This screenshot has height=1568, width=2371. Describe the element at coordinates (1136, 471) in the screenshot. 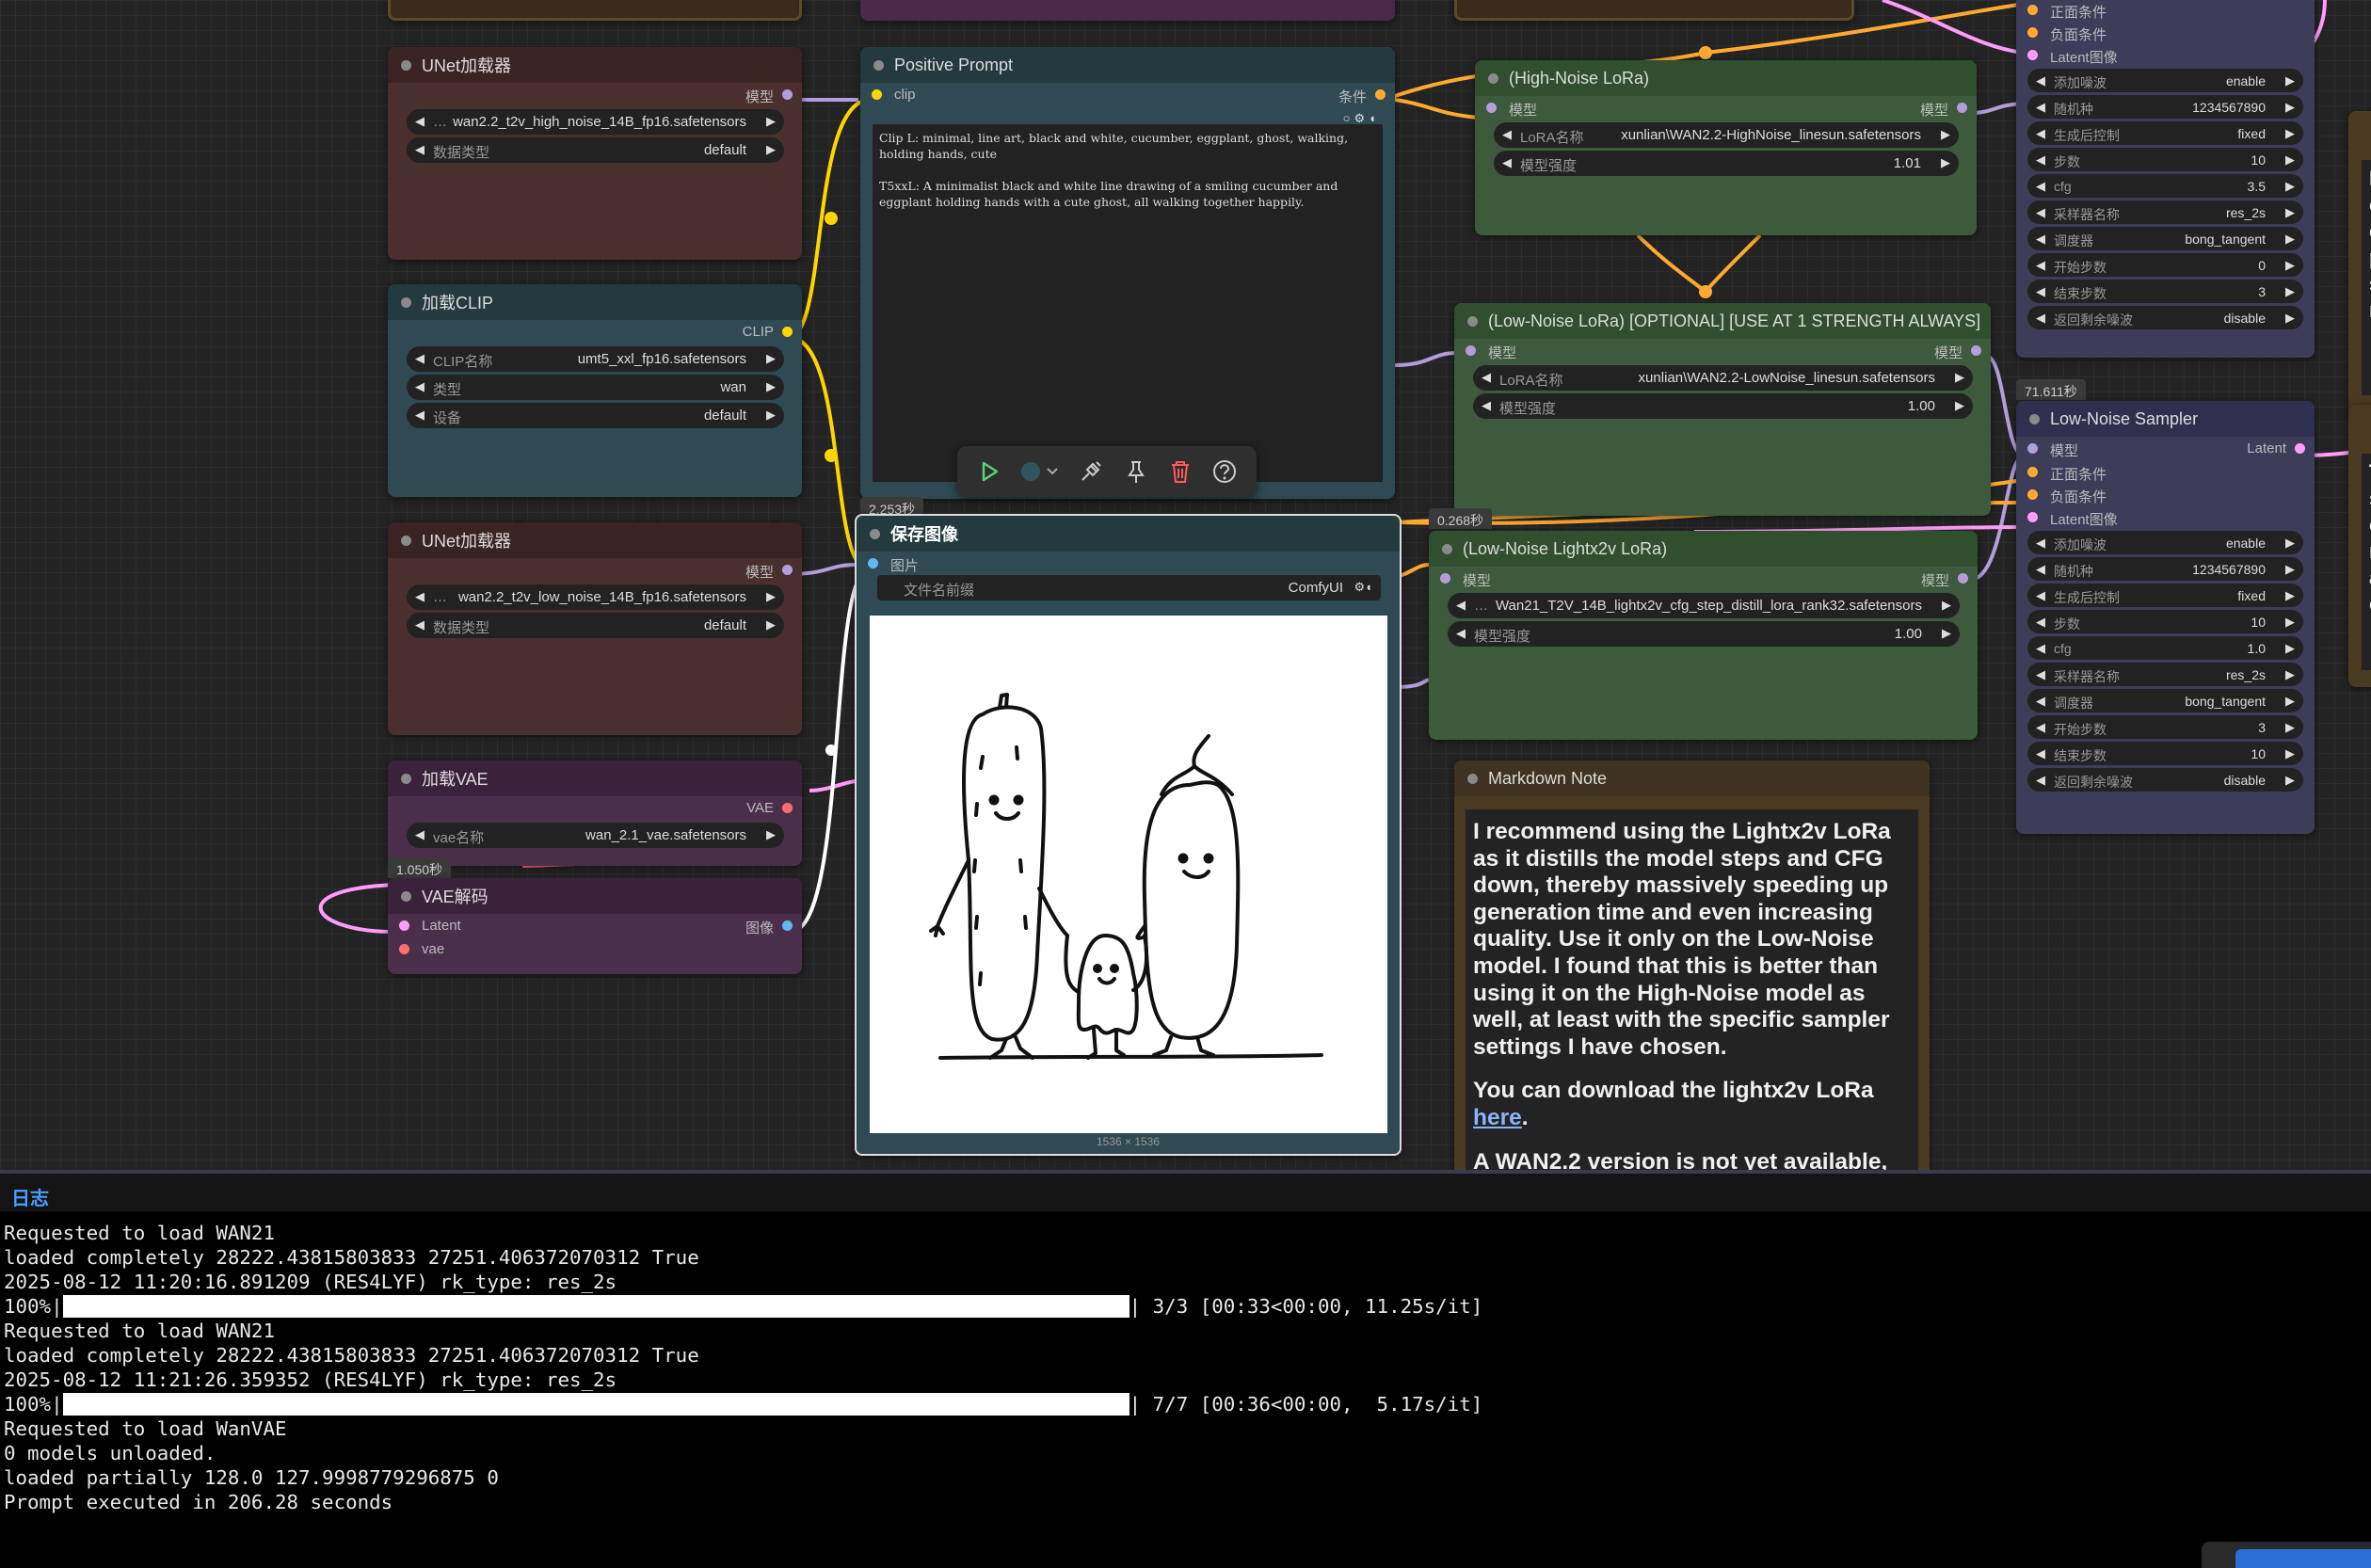

I see `pin-icon` at that location.